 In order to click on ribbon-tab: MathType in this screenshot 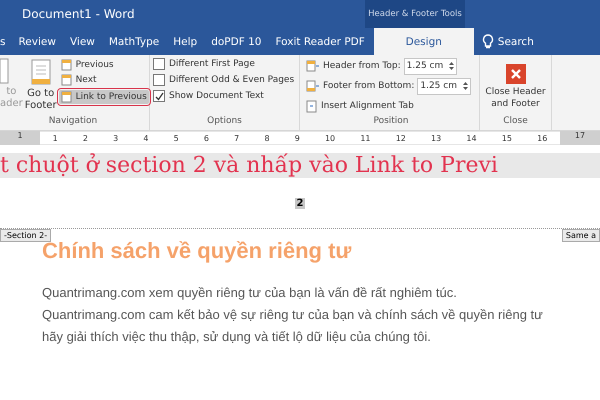, I will do `click(134, 41)`.